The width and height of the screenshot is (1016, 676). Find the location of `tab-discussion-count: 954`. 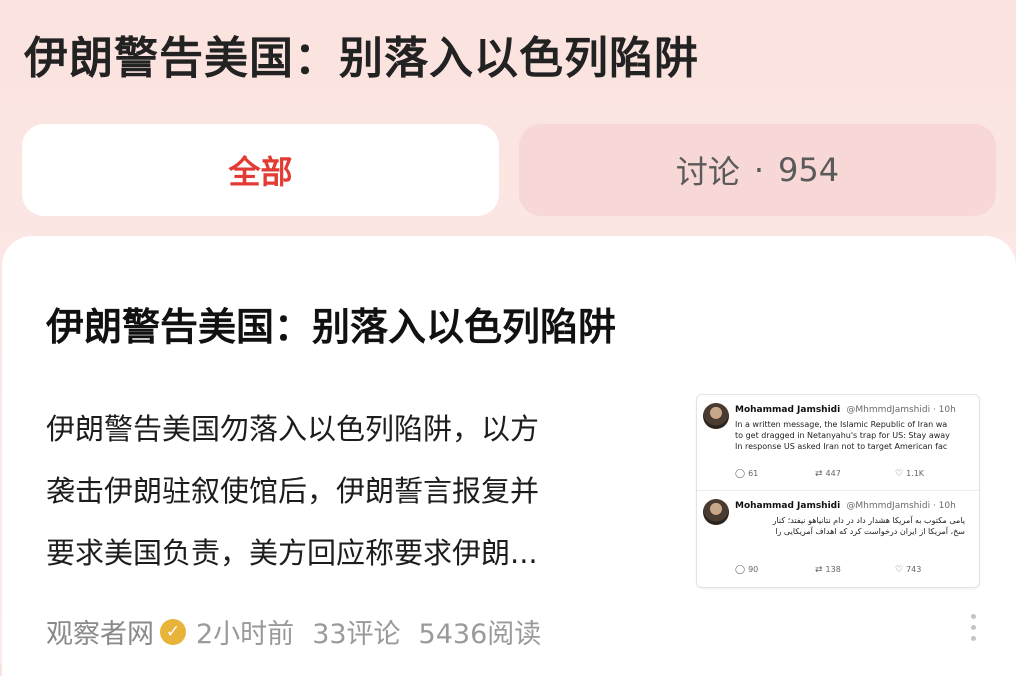

tab-discussion-count: 954 is located at coordinates (809, 170).